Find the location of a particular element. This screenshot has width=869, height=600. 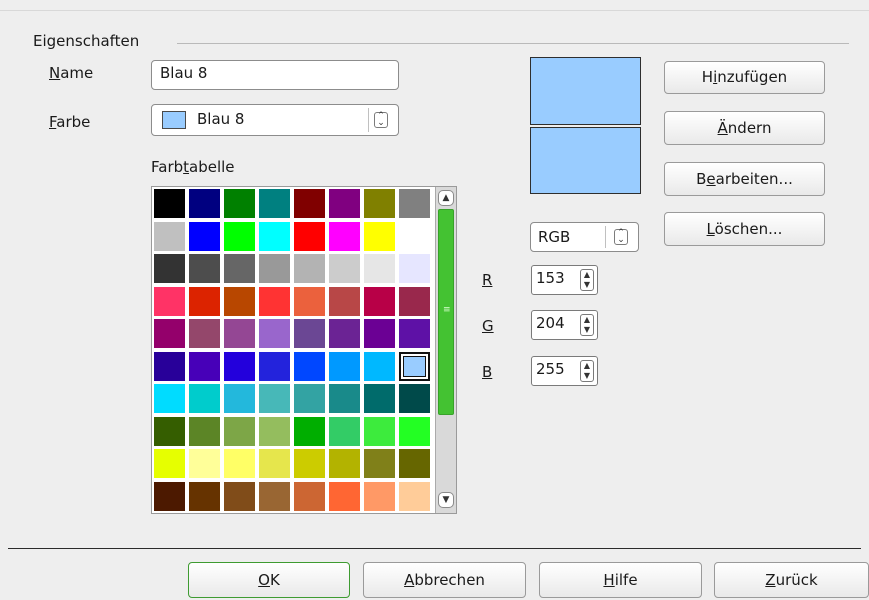

add-button: Hinzufügen is located at coordinates (744, 77).